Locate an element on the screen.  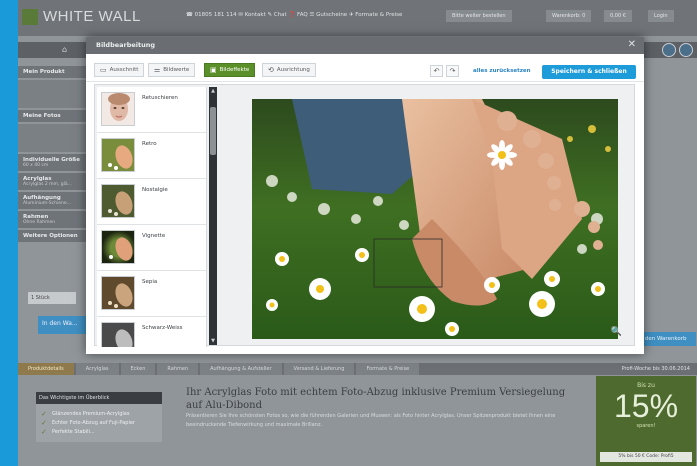
sidebar-item-options: Weitere Optionen is located at coordinates (54, 236).